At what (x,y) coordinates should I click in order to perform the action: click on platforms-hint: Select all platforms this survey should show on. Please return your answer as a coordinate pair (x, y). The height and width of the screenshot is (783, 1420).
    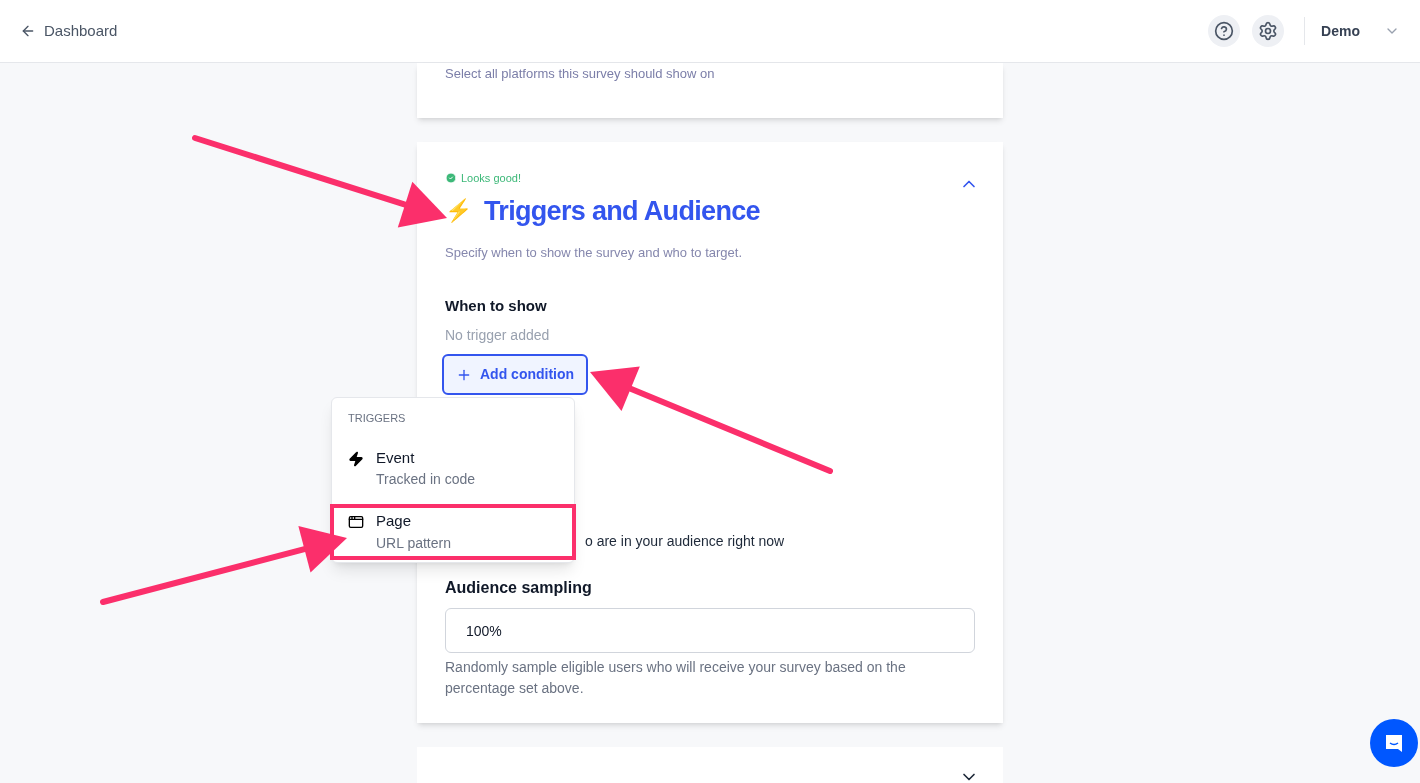
    Looking at the image, I should click on (580, 74).